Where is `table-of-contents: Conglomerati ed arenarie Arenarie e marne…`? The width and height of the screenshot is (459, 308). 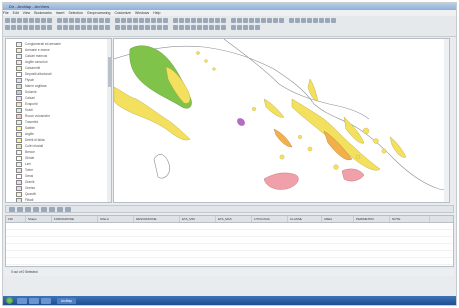
table-of-contents: Conglomerati ed arenarie Arenarie e marne… is located at coordinates (58, 120).